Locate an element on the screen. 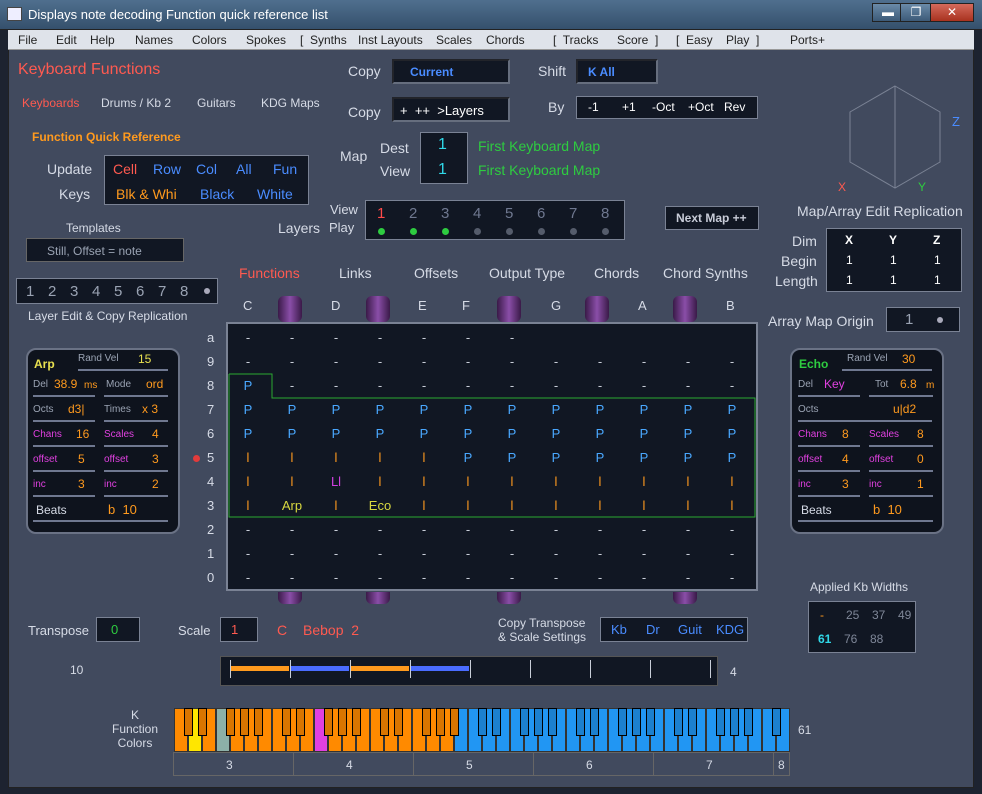 This screenshot has width=982, height=794. grid-cell: Ll is located at coordinates (336, 481).